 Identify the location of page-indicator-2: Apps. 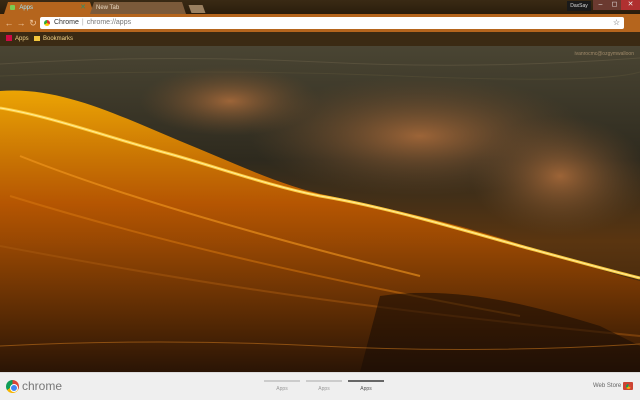
(324, 388).